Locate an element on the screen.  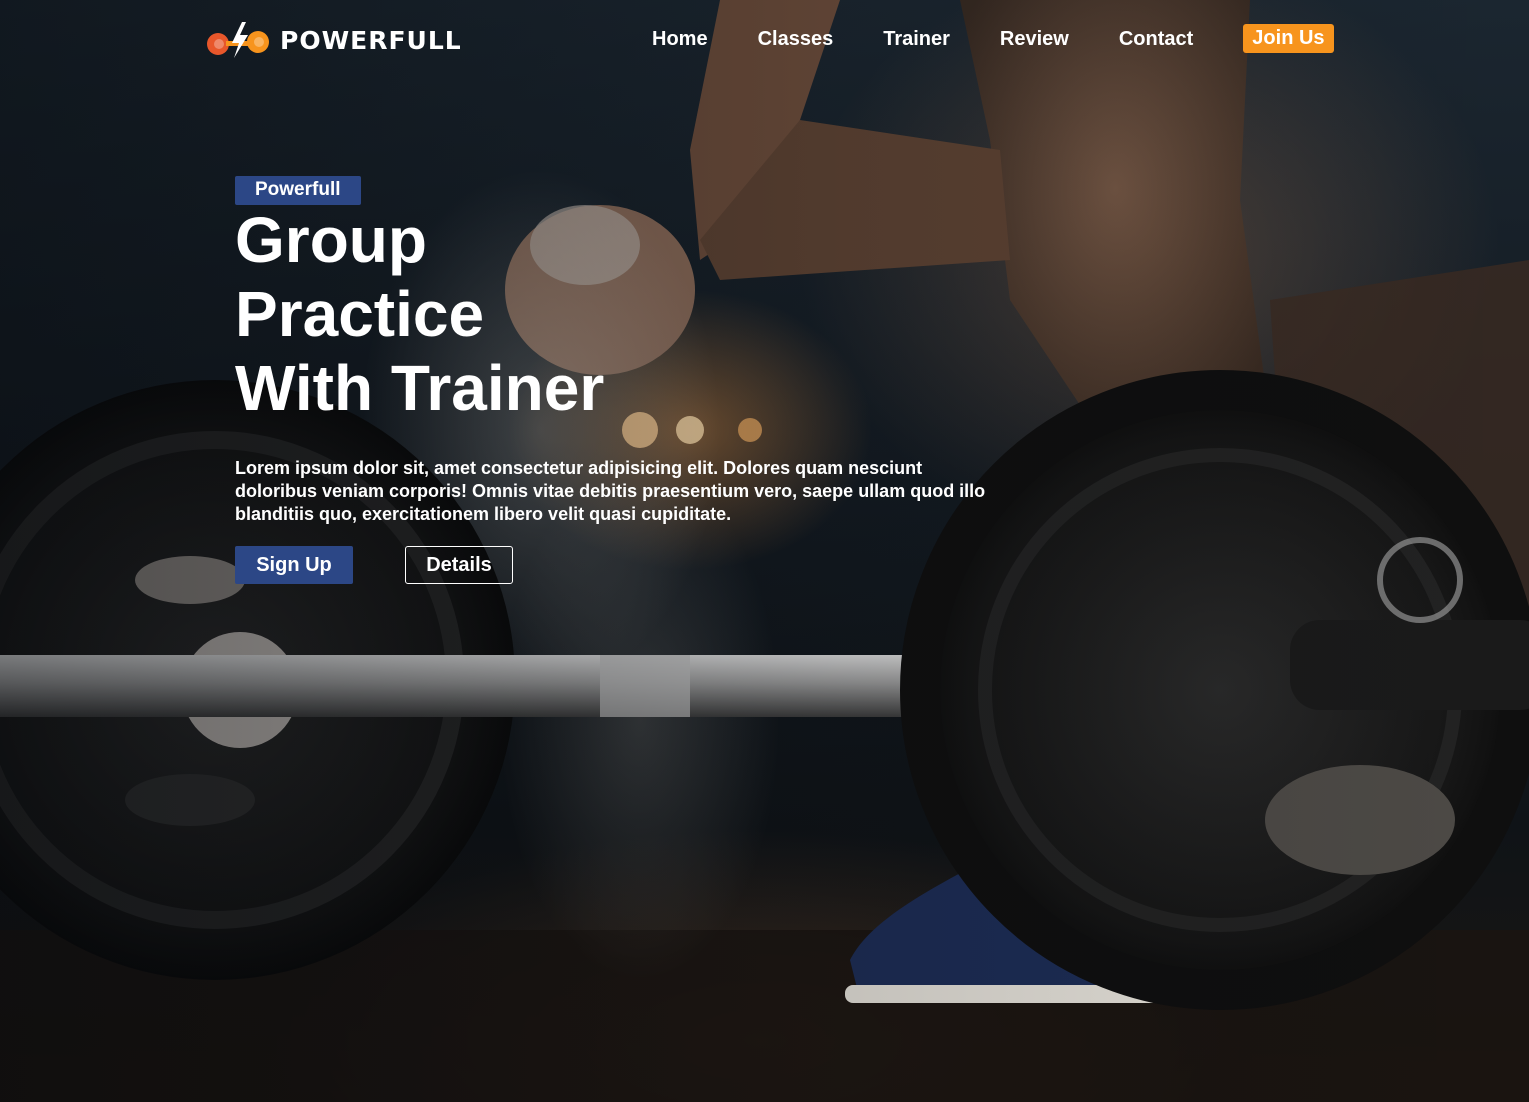
headline-line-1: Group is located at coordinates (331, 240).